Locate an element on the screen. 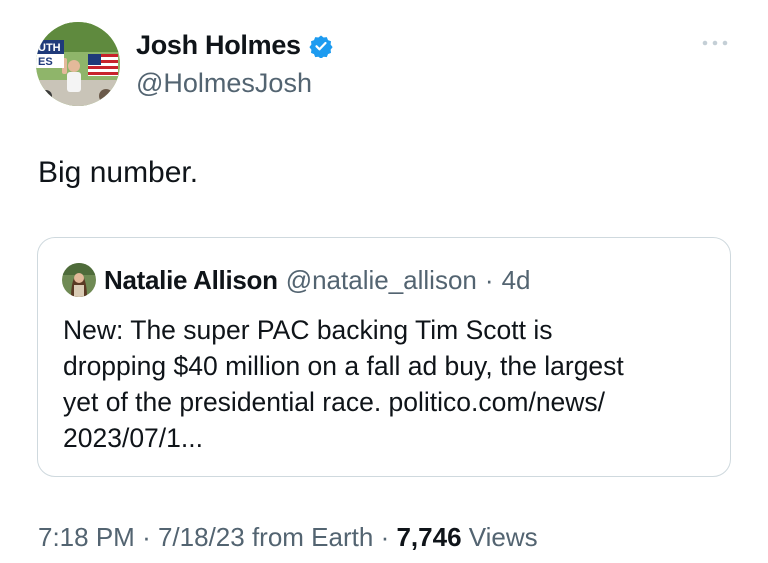 The height and width of the screenshot is (563, 768). tweet-text: Big number. is located at coordinates (118, 172).